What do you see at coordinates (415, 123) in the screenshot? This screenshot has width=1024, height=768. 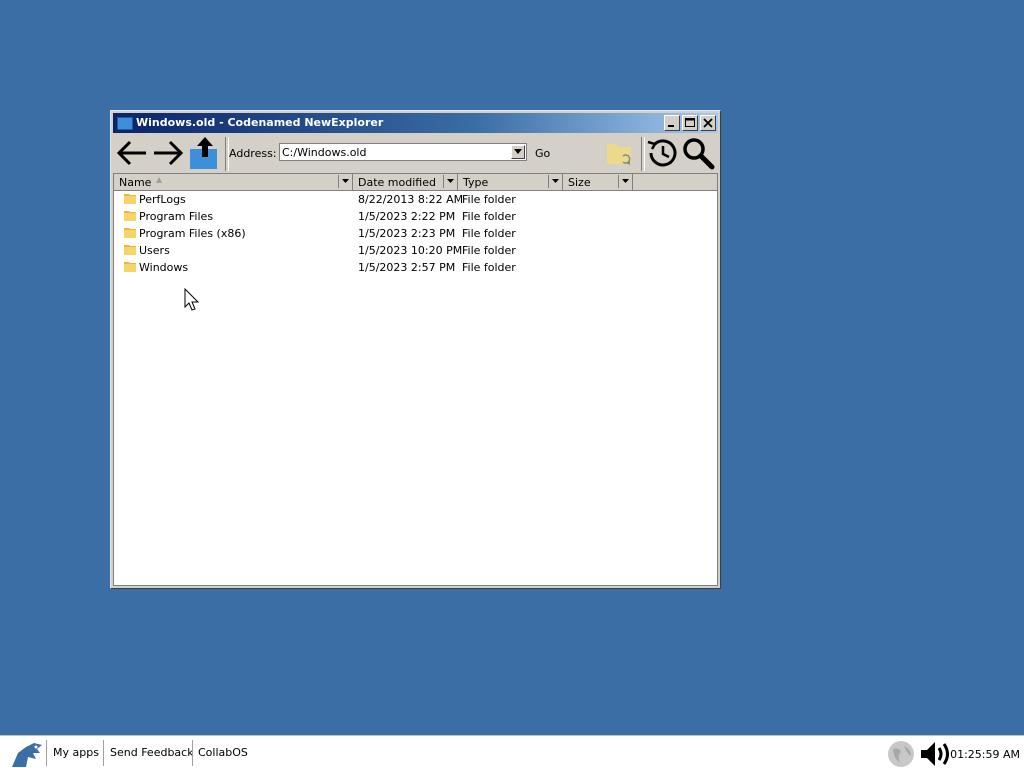 I see `title-bar: Windows.old - Codenamed NewExplorer` at bounding box center [415, 123].